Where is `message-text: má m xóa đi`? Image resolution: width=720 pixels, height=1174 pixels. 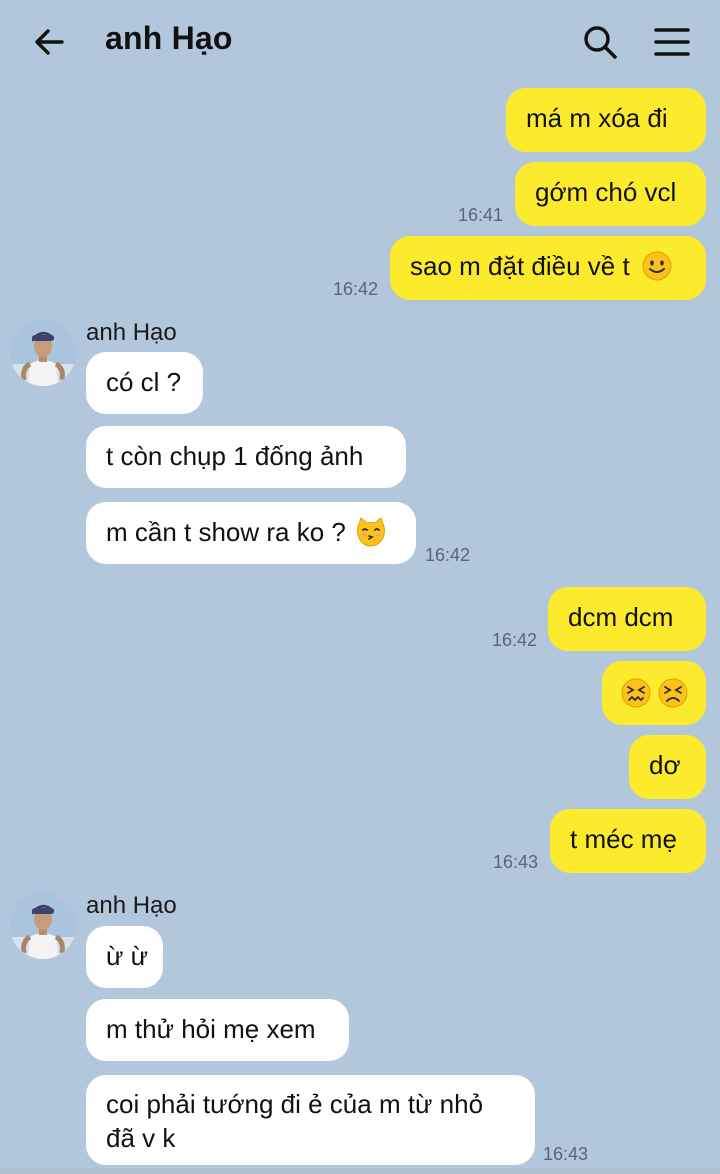 message-text: má m xóa đi is located at coordinates (597, 118).